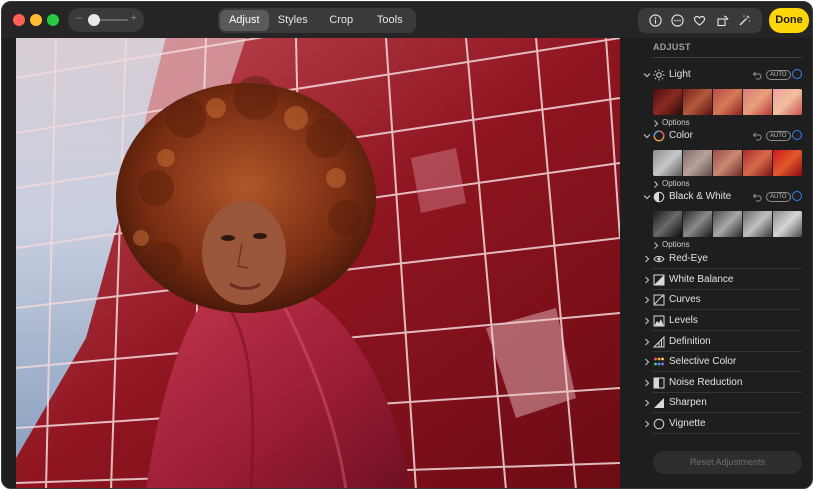 This screenshot has width=814, height=490. I want to click on noise-reduction-label: Noise Reduction, so click(706, 382).